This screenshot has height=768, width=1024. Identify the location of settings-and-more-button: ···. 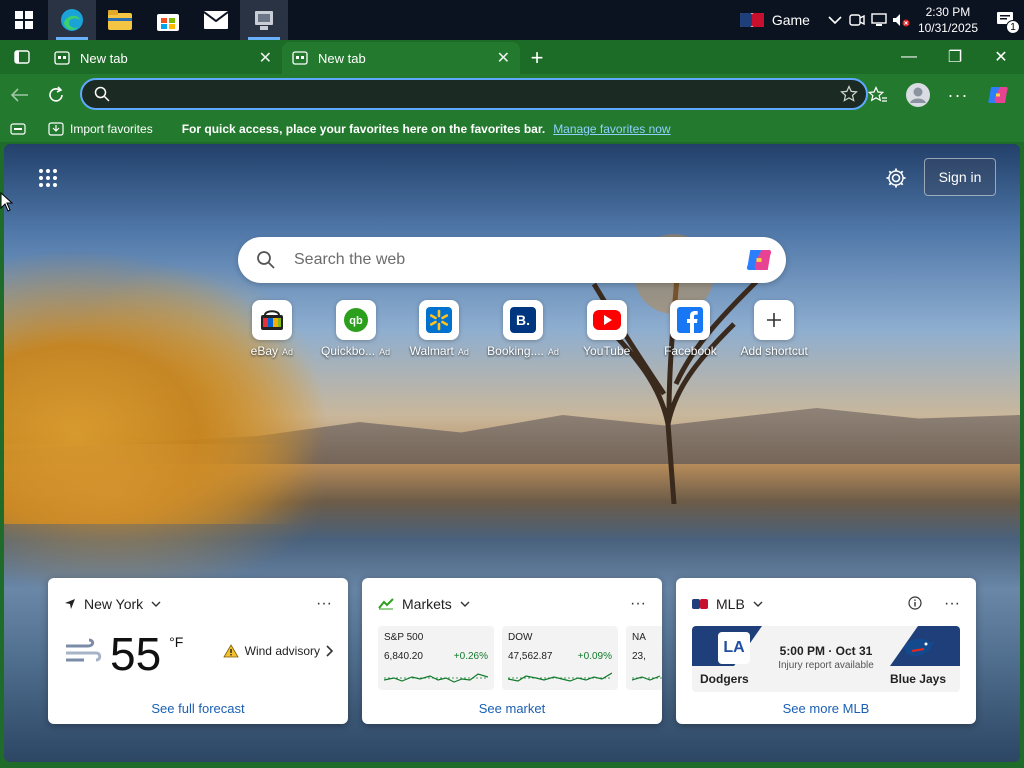
(958, 95).